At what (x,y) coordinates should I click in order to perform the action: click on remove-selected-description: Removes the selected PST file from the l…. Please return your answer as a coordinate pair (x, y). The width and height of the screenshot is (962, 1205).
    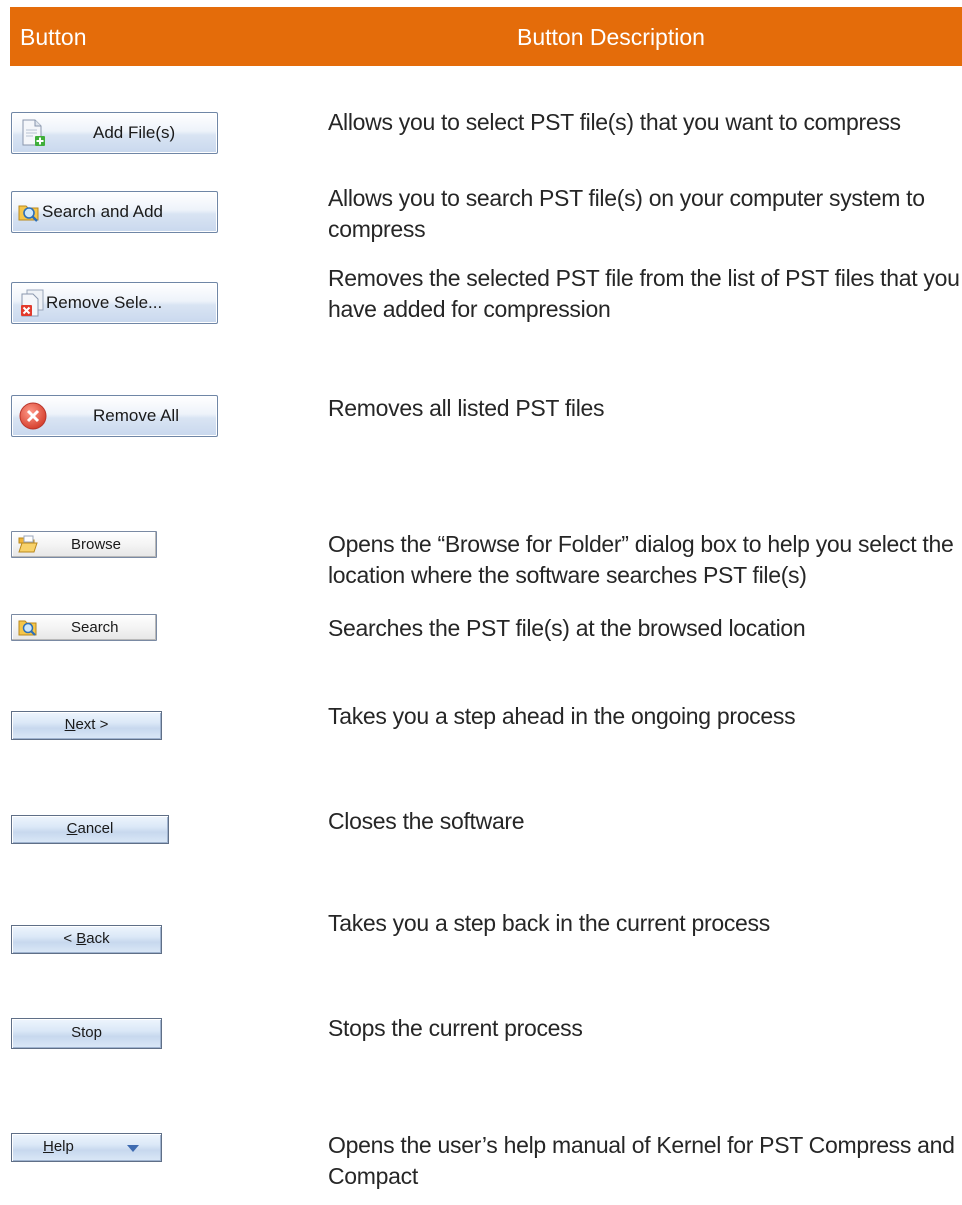
    Looking at the image, I should click on (644, 293).